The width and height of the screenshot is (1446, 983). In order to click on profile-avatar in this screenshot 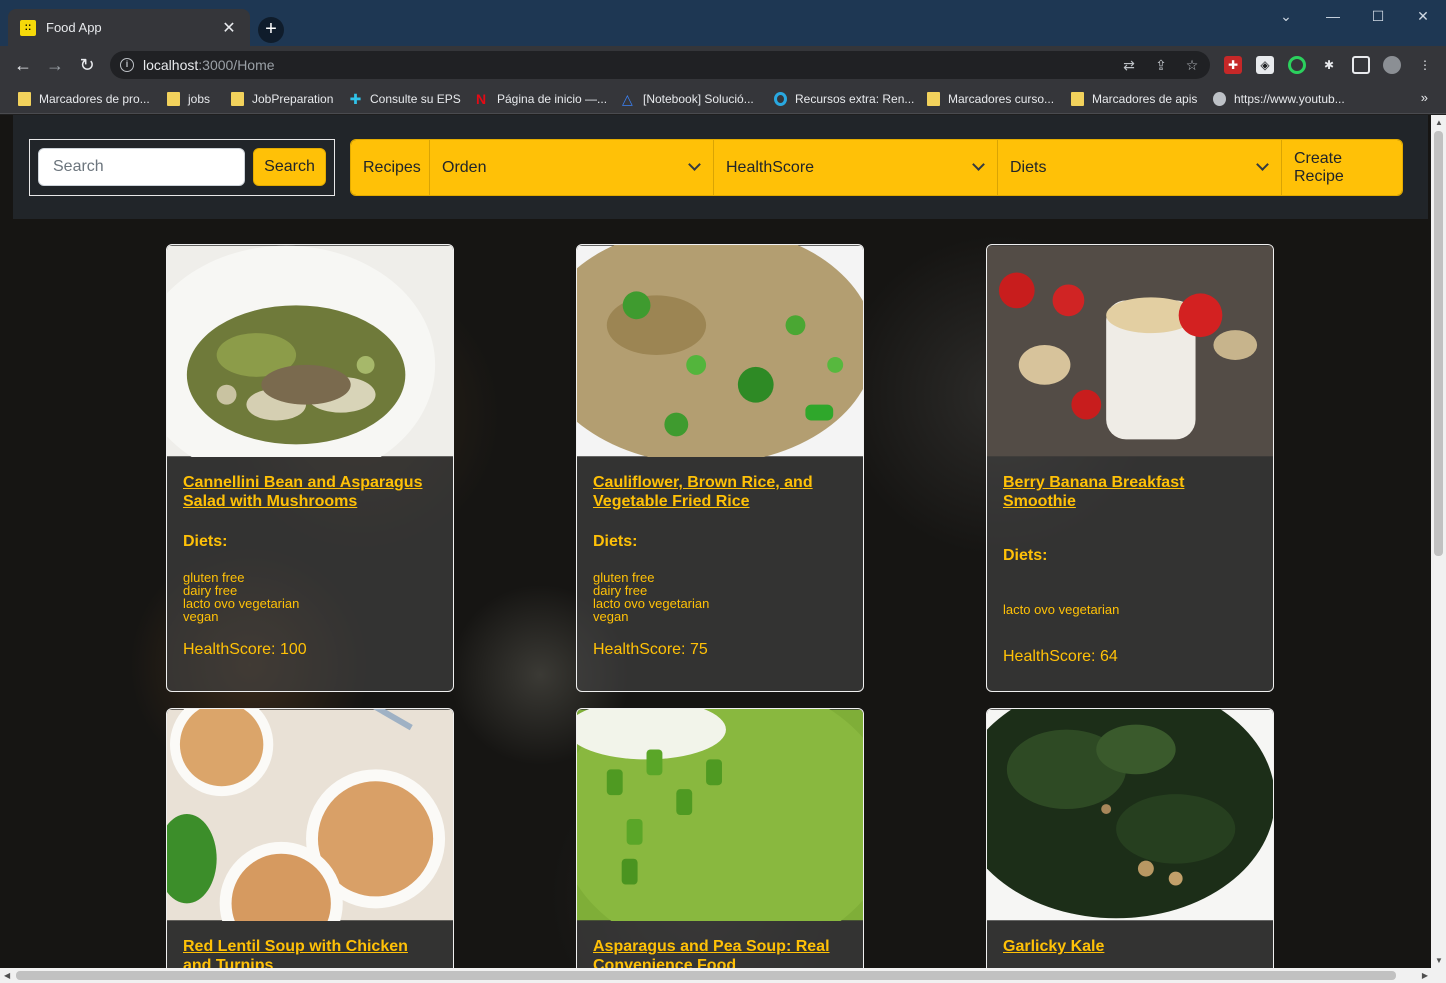, I will do `click(1392, 65)`.